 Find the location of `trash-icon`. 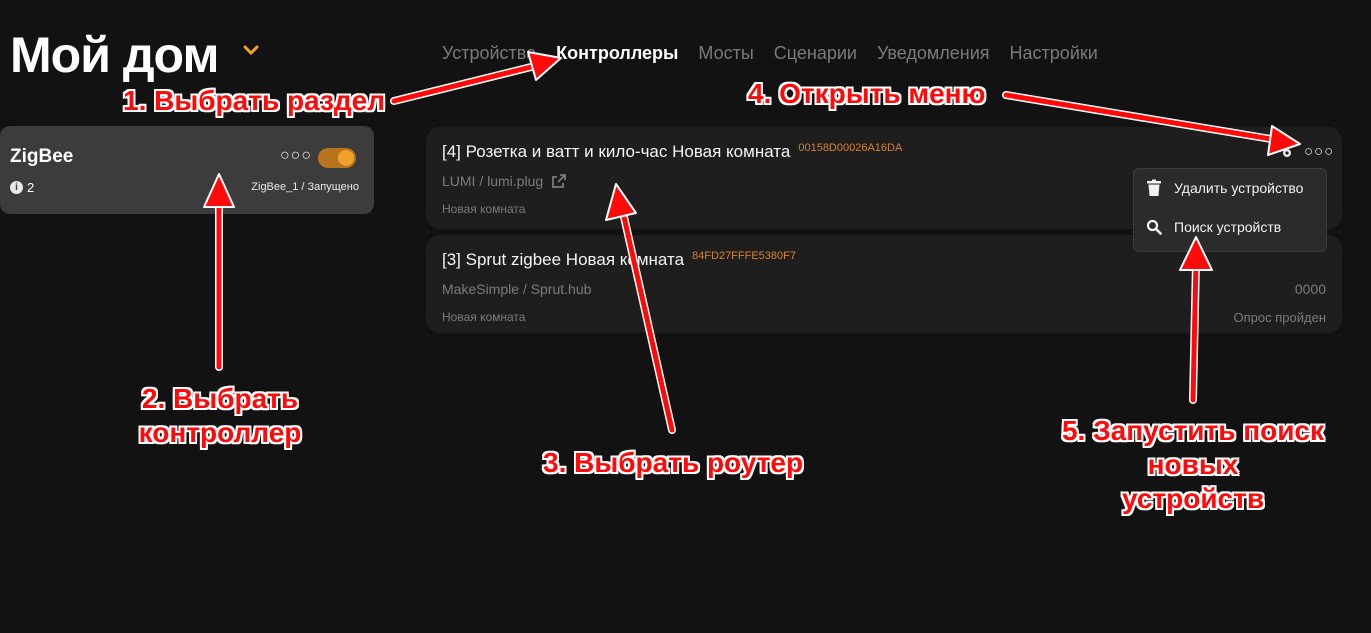

trash-icon is located at coordinates (1154, 187).